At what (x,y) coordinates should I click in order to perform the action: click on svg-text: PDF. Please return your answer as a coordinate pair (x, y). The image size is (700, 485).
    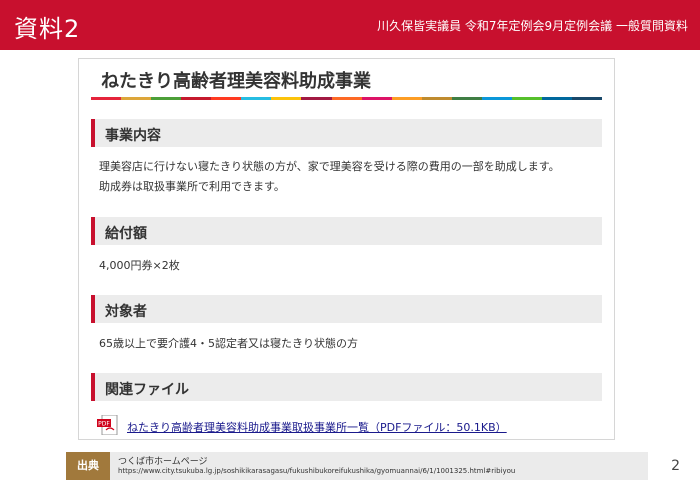
    Looking at the image, I should click on (104, 424).